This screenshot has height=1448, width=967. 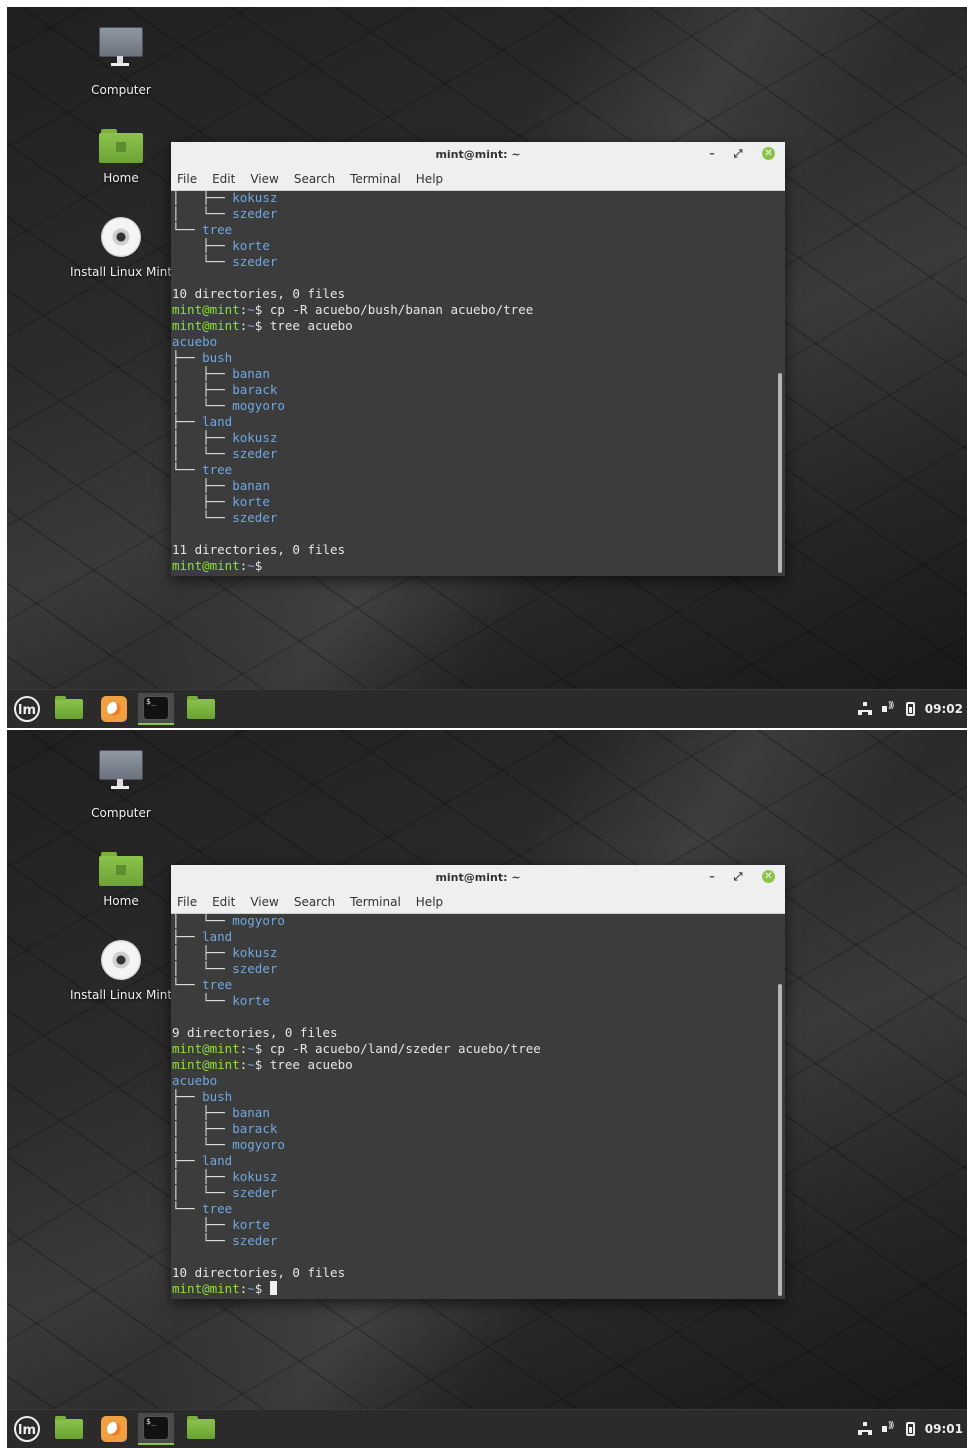 I want to click on terminal-line: │ ├── kokusz, so click(x=473, y=198).